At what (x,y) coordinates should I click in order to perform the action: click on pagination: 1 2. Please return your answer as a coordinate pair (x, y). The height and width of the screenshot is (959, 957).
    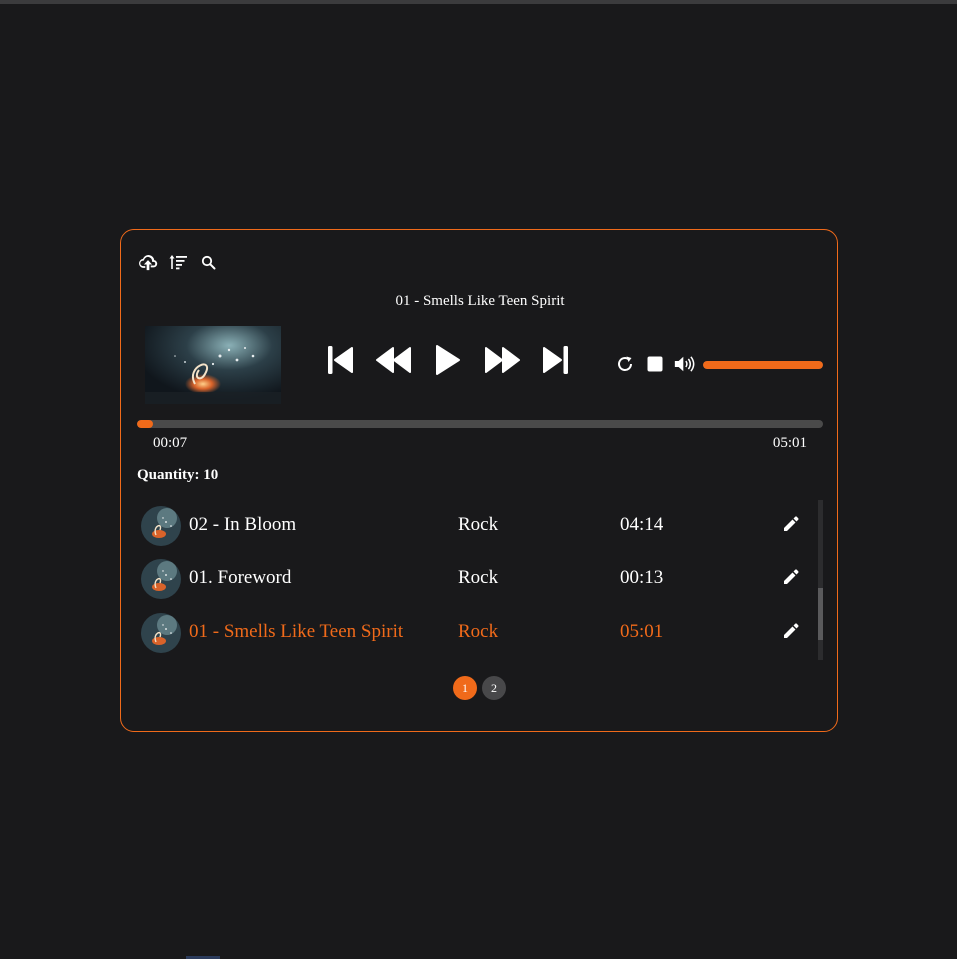
    Looking at the image, I should click on (479, 688).